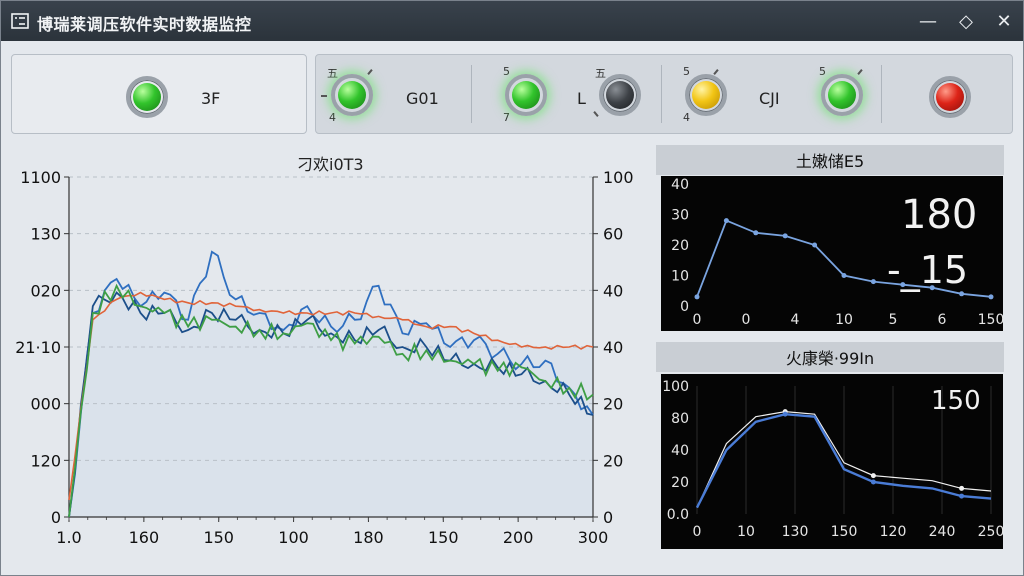 The height and width of the screenshot is (576, 1024). I want to click on lamp-1-top-label: 五, so click(332, 73).